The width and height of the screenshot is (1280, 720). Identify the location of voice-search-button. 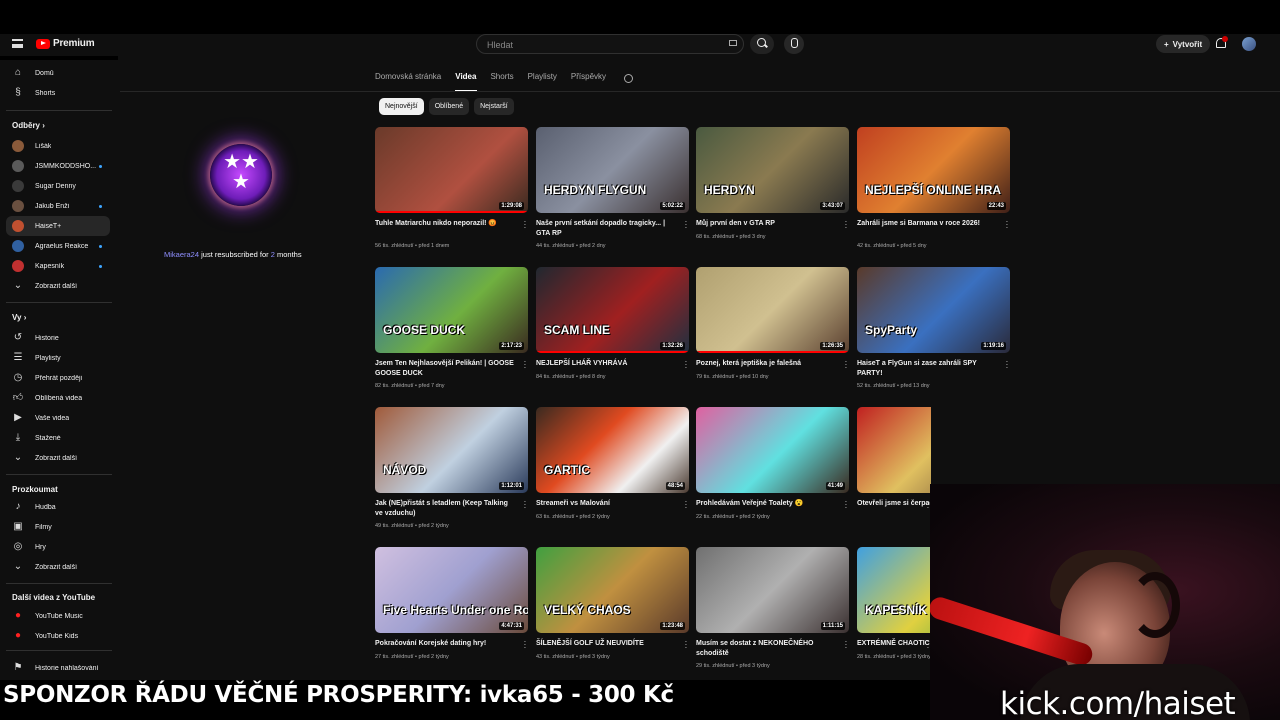
(794, 44).